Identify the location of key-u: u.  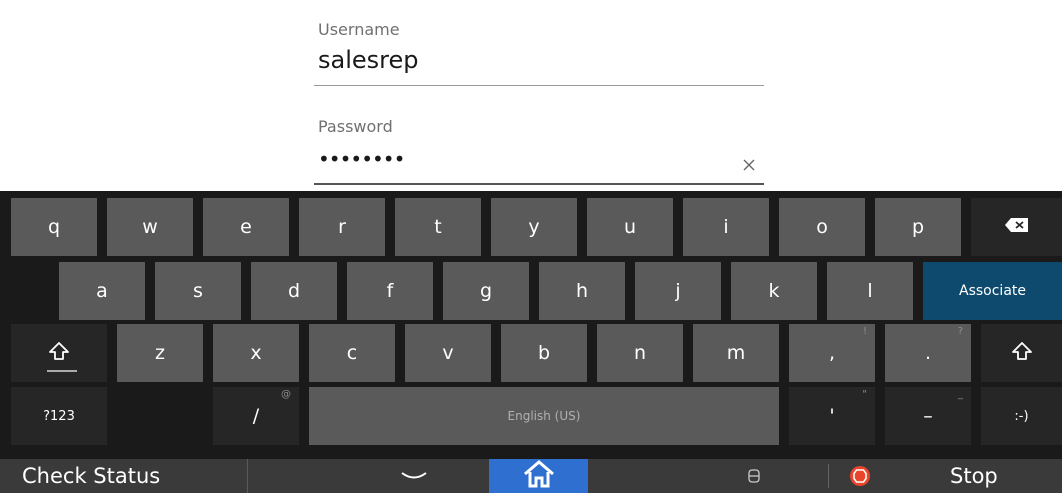
(630, 227).